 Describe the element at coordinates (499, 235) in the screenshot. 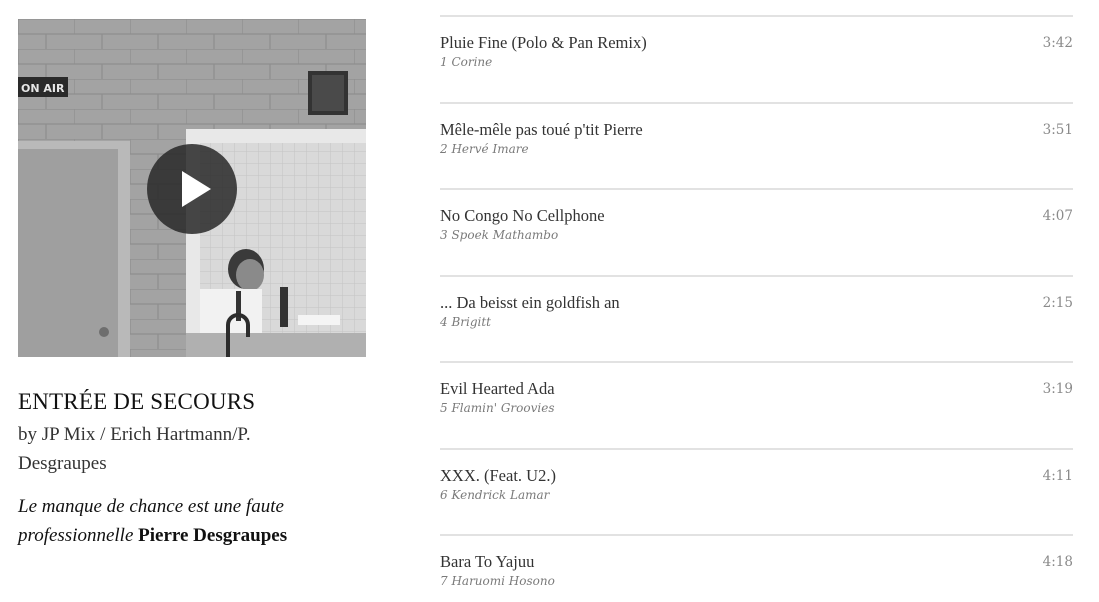

I see `track-artist: 3 Spoek Mathambo` at that location.